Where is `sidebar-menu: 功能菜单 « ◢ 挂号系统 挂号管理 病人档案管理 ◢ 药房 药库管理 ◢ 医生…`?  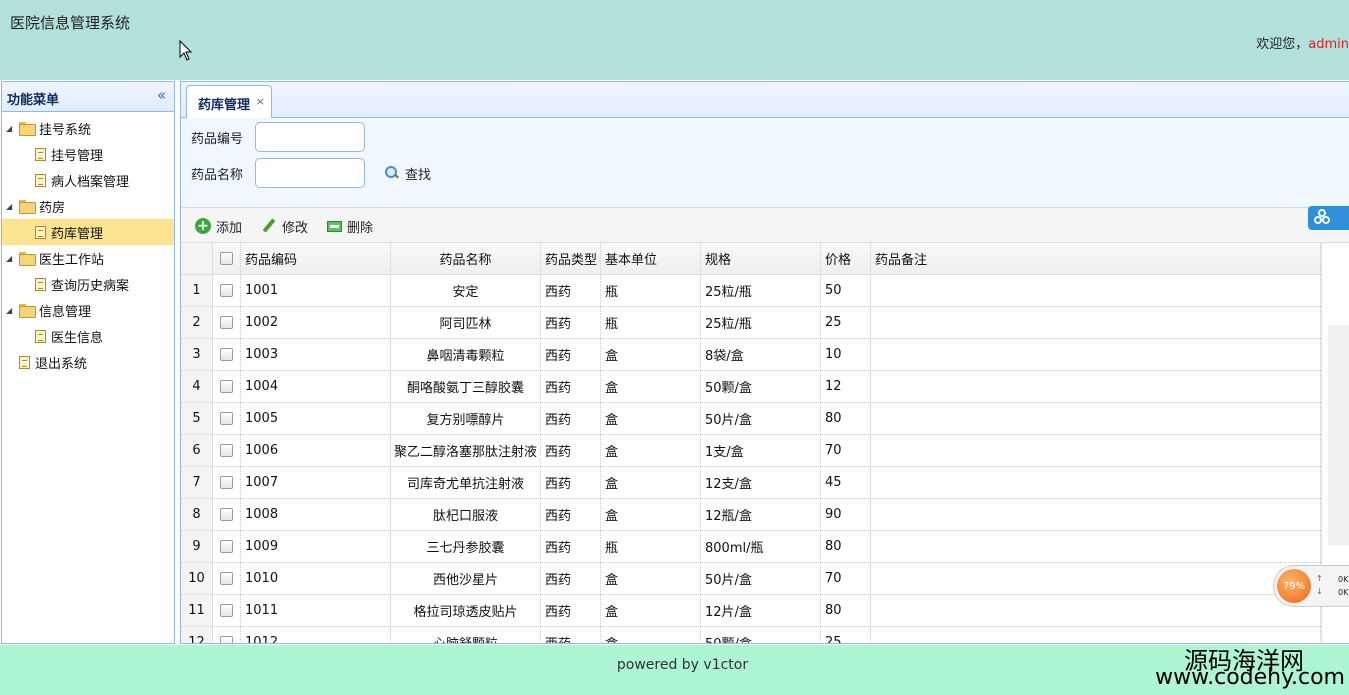 sidebar-menu: 功能菜单 « ◢ 挂号系统 挂号管理 病人档案管理 ◢ 药房 药库管理 ◢ 医生… is located at coordinates (88, 362).